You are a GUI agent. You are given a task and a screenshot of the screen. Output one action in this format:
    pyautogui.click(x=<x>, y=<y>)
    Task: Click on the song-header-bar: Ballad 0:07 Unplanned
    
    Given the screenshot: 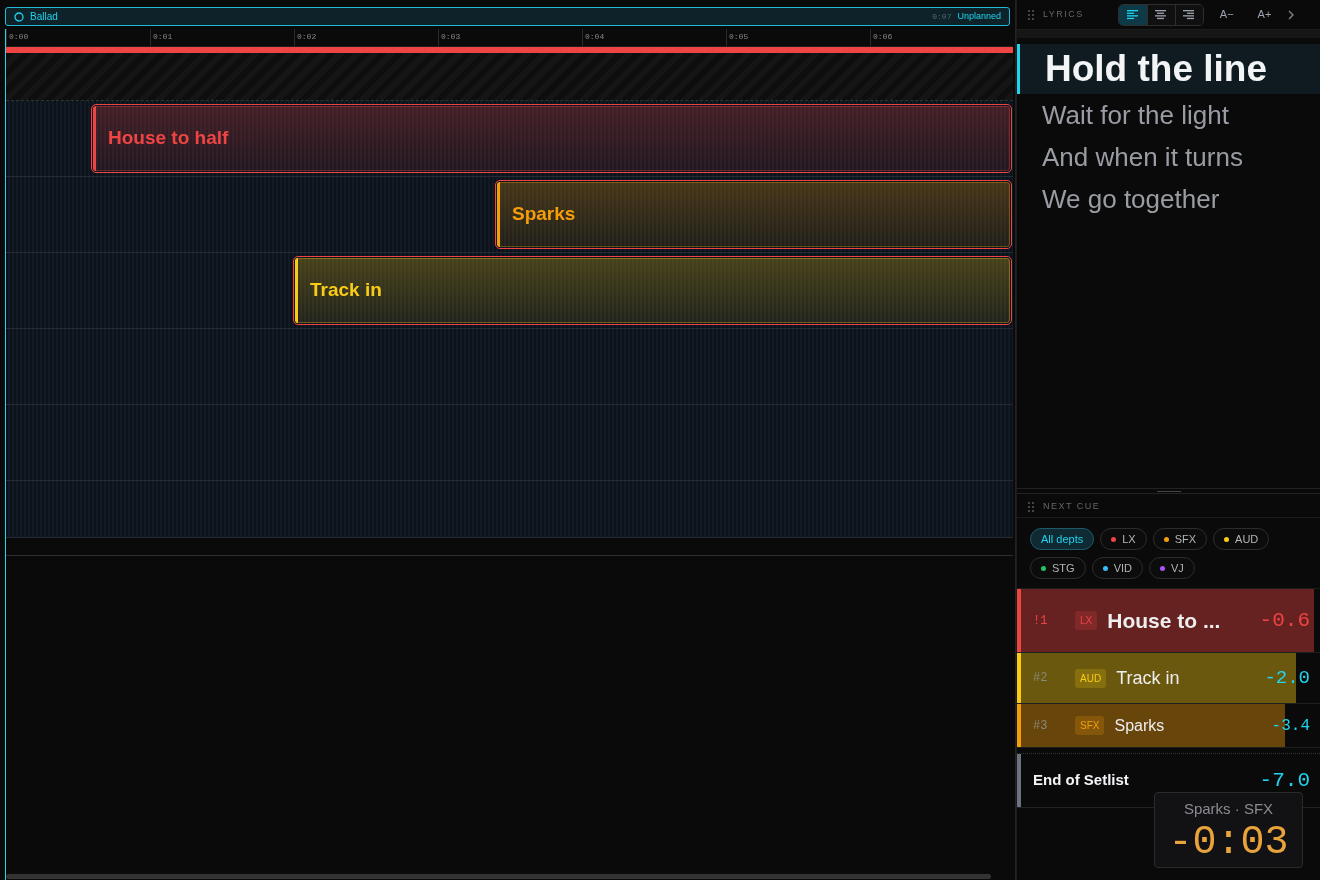 What is the action you would take?
    pyautogui.click(x=507, y=16)
    